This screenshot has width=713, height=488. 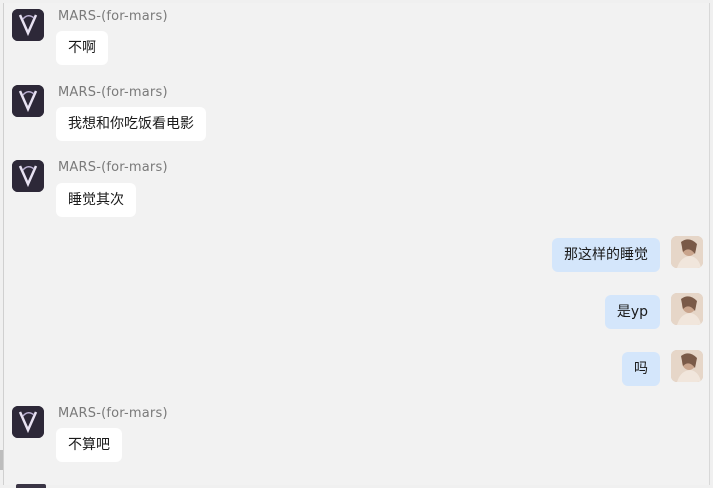 What do you see at coordinates (641, 369) in the screenshot?
I see `outgoing-message-bubble: 吗` at bounding box center [641, 369].